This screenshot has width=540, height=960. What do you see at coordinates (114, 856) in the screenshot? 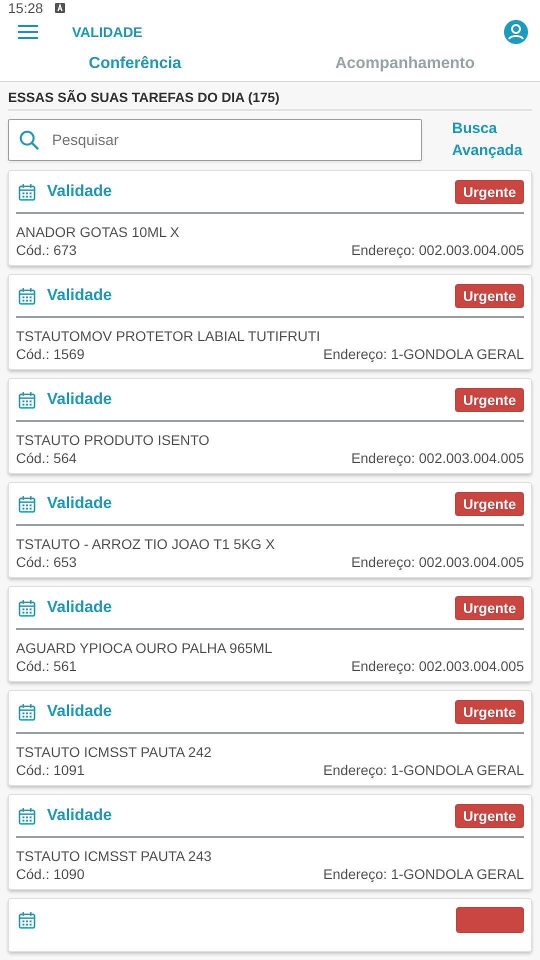
I see `product-name: TSTAUTO ICMSST PAUTA 243` at bounding box center [114, 856].